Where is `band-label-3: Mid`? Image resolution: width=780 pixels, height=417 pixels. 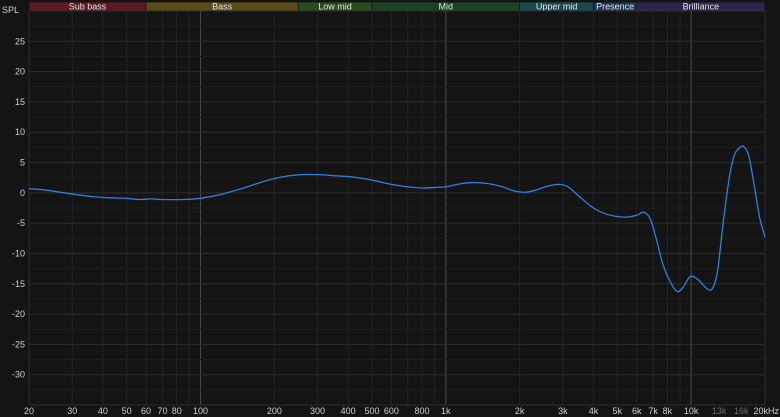 band-label-3: Mid is located at coordinates (446, 7).